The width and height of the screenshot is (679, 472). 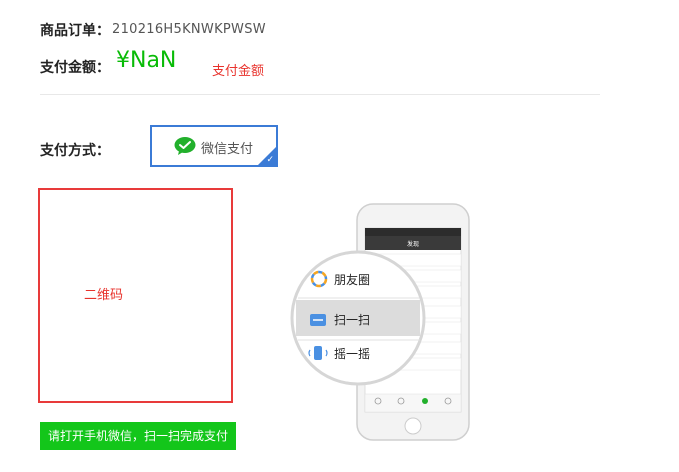 What do you see at coordinates (352, 320) in the screenshot?
I see `menu-item-scan: 扫一扫` at bounding box center [352, 320].